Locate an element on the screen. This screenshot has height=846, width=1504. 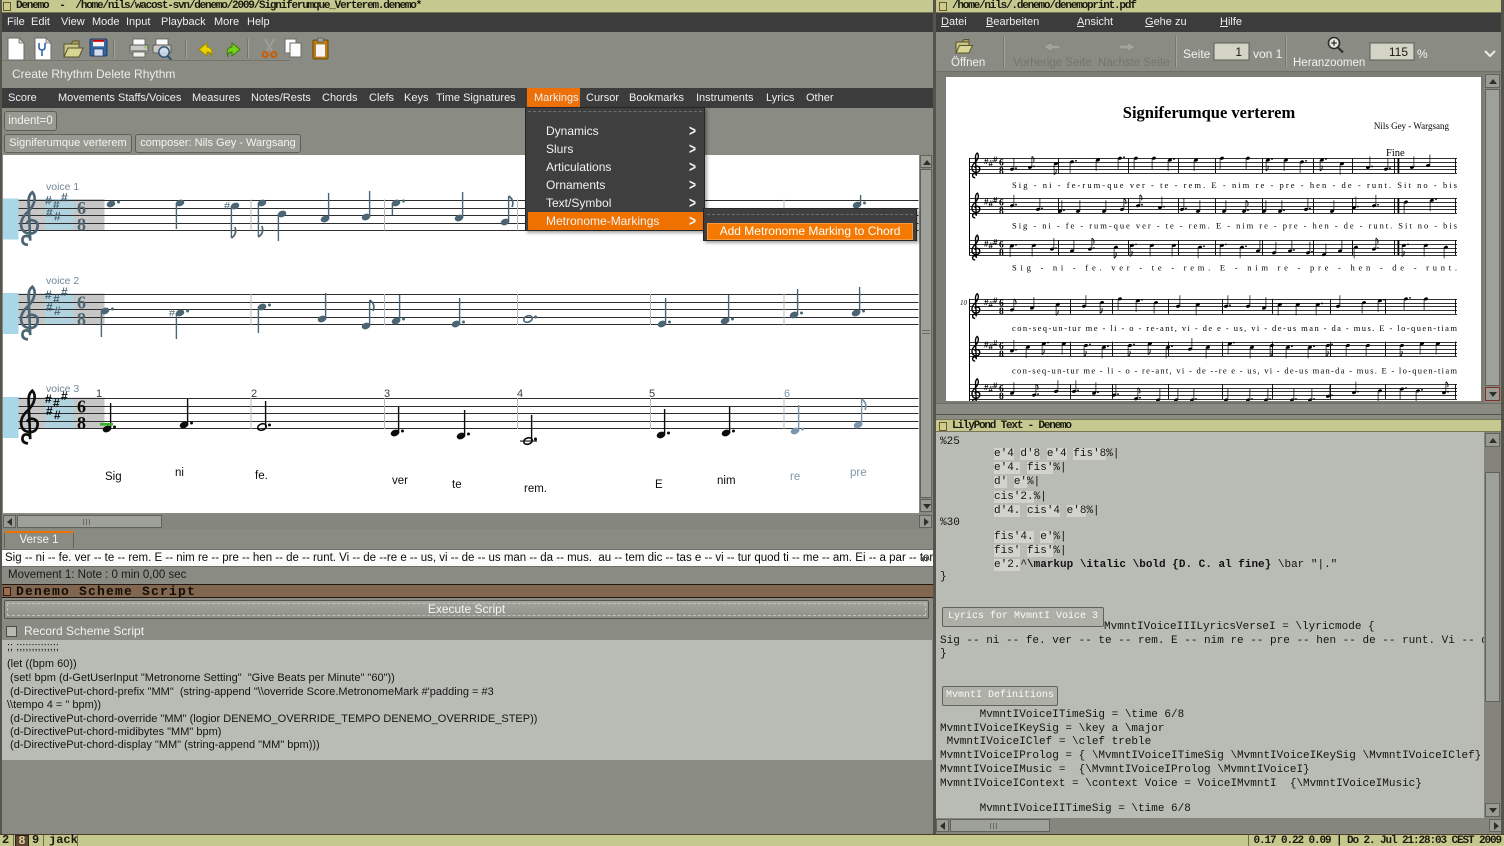
svg-text: Nils Gey - Wargsang is located at coordinates (1412, 126).